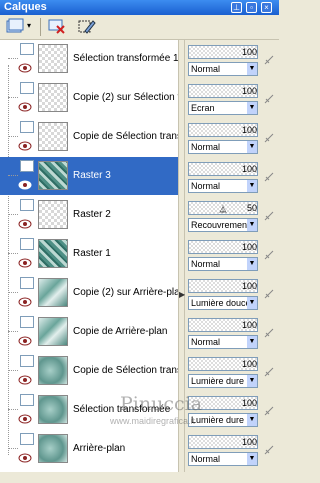 Image resolution: width=320 pixels, height=483 pixels. Describe the element at coordinates (89, 176) in the screenshot. I see `layer-row-selected: Raster 3` at that location.